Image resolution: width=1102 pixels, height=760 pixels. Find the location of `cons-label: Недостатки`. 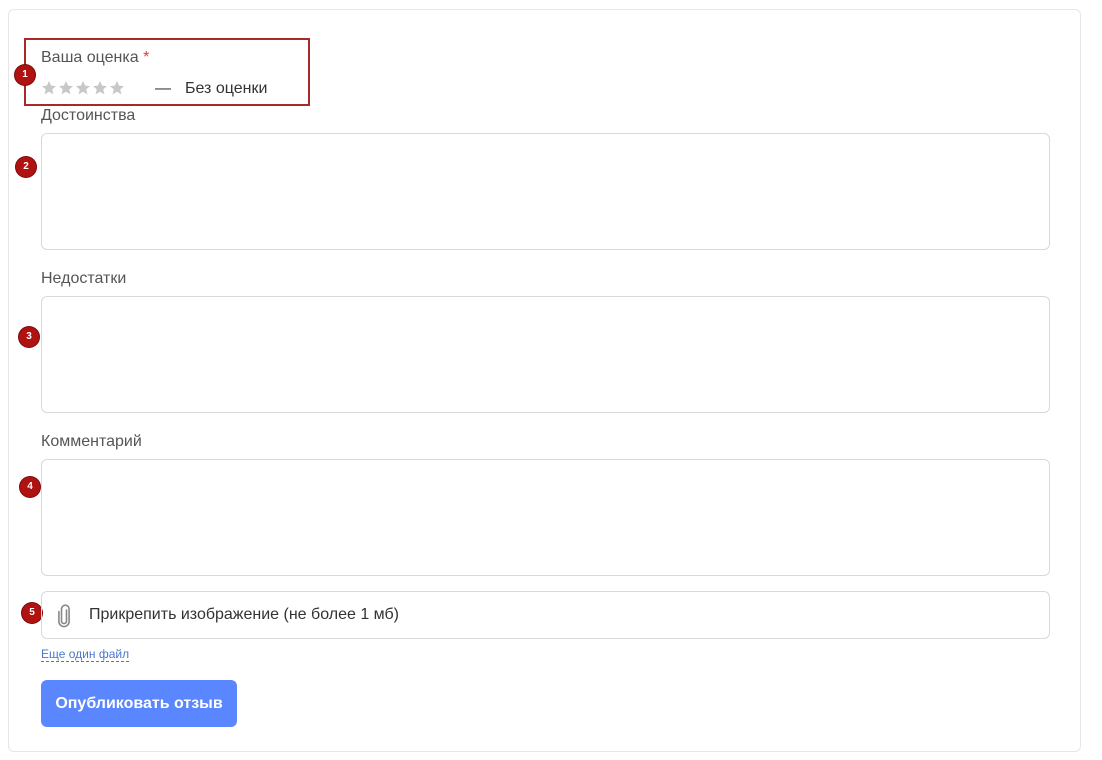

cons-label: Недостатки is located at coordinates (84, 278).